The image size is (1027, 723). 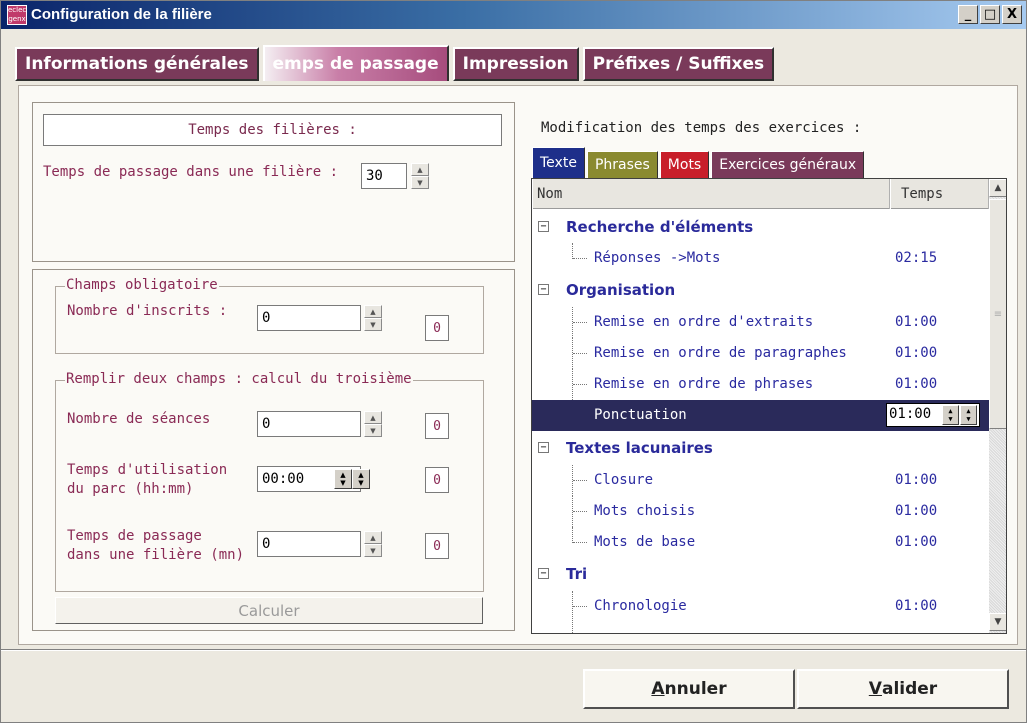 What do you see at coordinates (704, 322) in the screenshot?
I see `item-label: Remise en ordre d'extraits` at bounding box center [704, 322].